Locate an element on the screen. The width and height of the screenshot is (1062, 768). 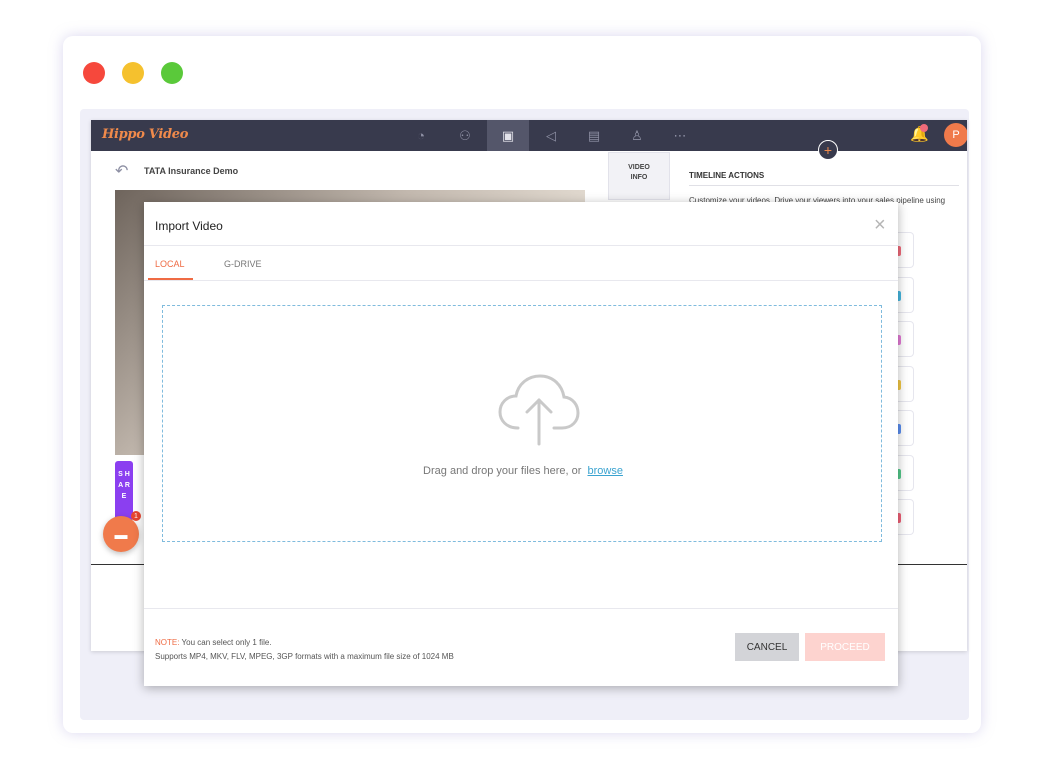
drop-instructions: Drag and drop your files here, or browse is located at coordinates (523, 471).